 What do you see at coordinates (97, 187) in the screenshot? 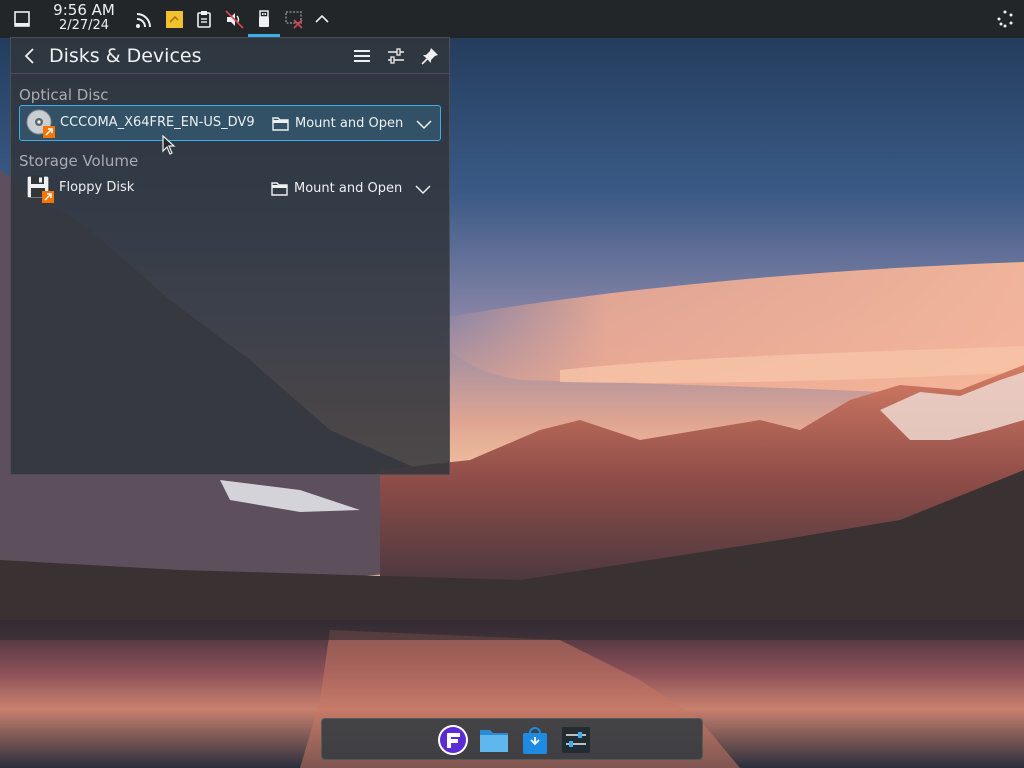
I see `device-name: Floppy Disk` at bounding box center [97, 187].